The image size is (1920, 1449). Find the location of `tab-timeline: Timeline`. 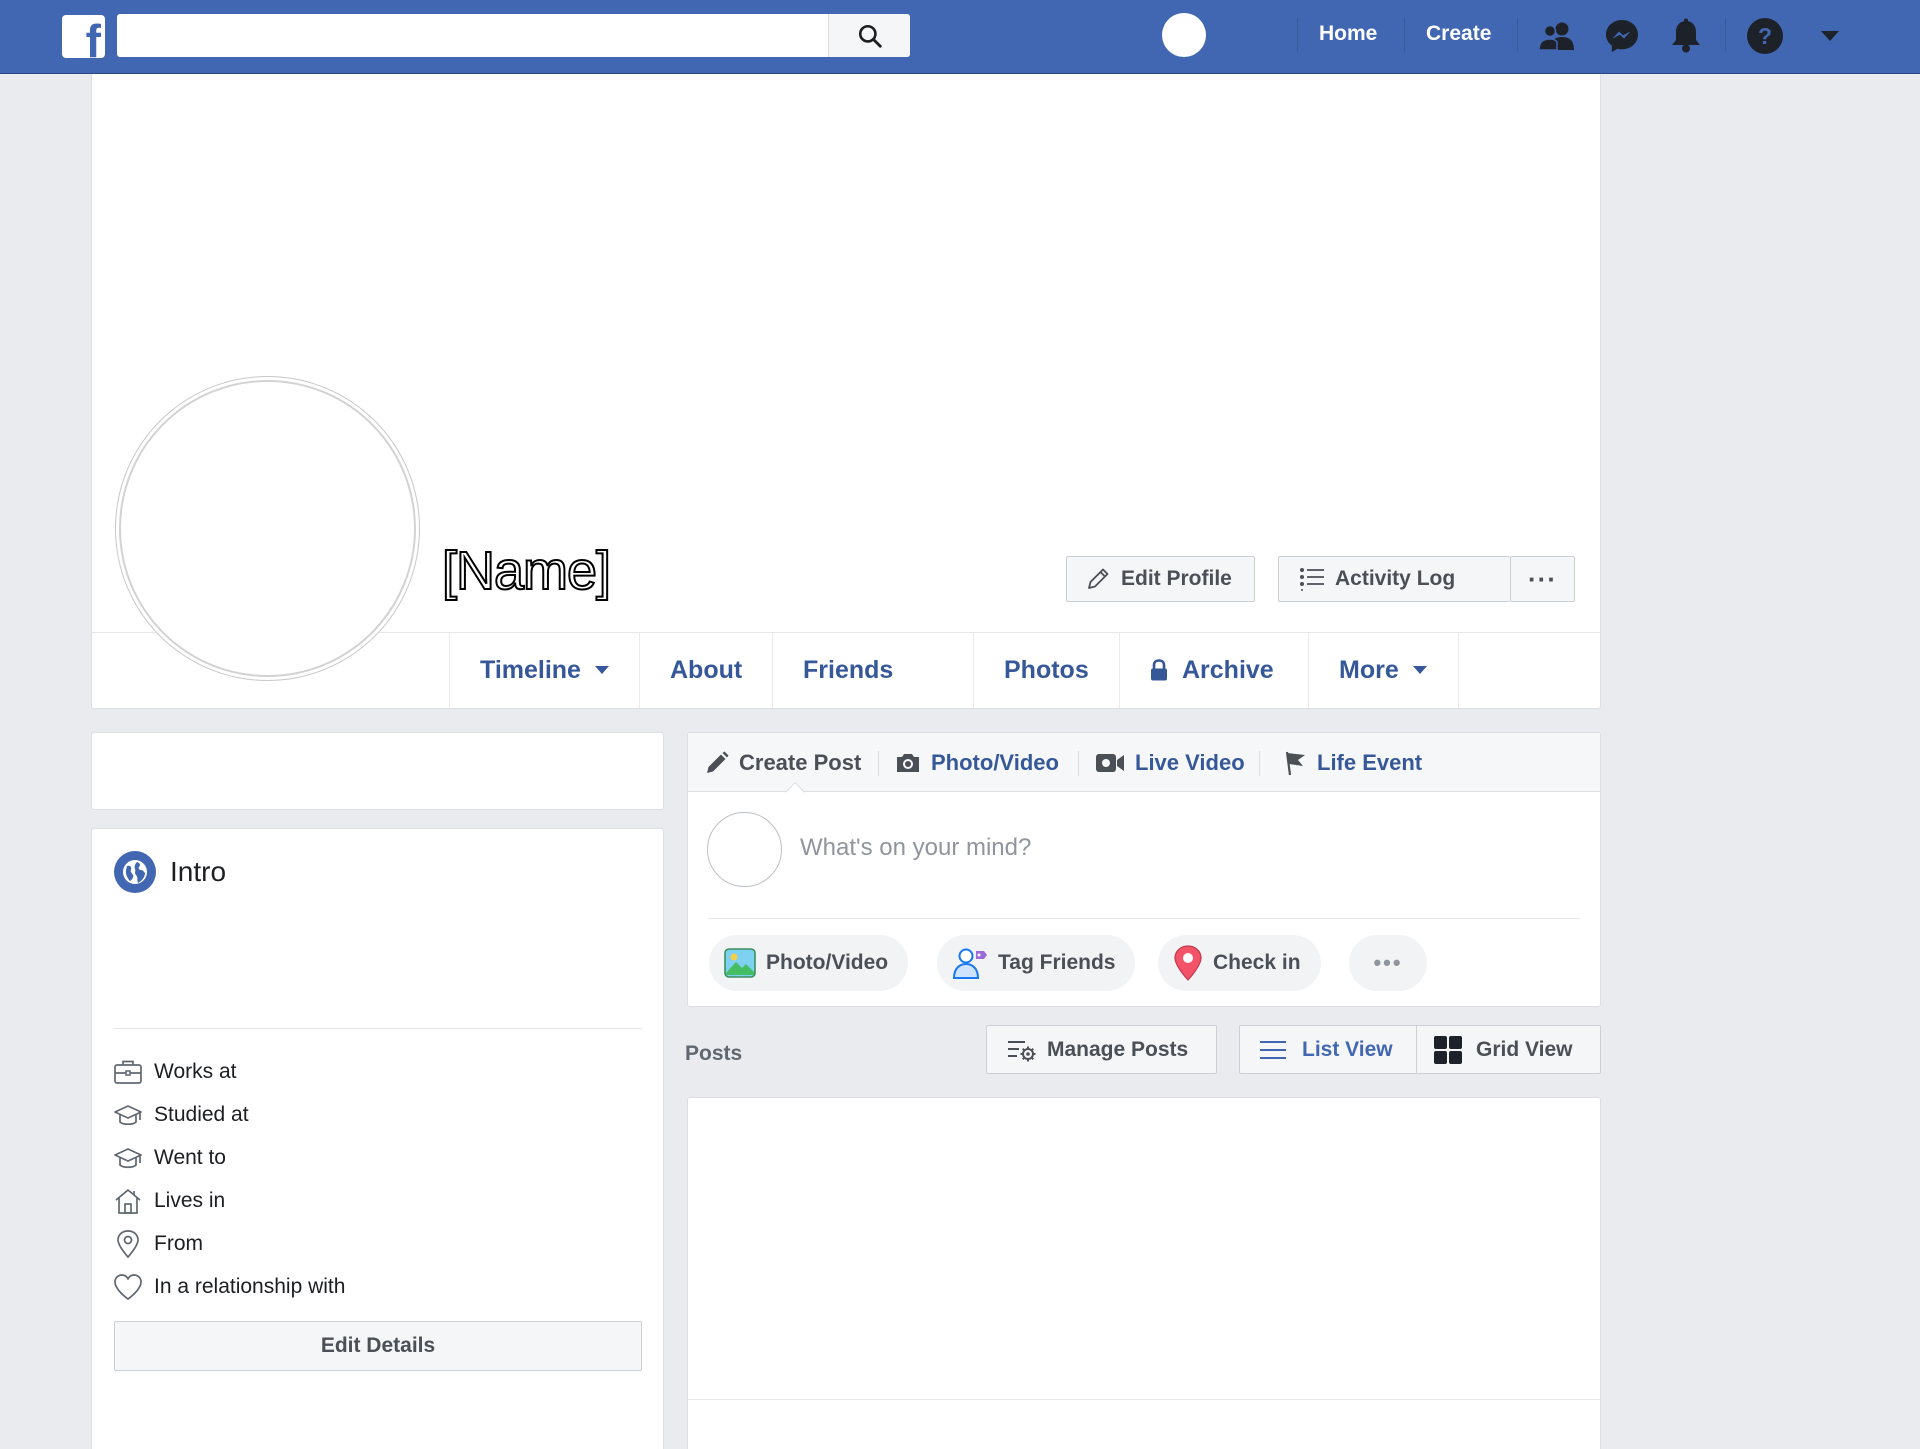

tab-timeline: Timeline is located at coordinates (544, 670).